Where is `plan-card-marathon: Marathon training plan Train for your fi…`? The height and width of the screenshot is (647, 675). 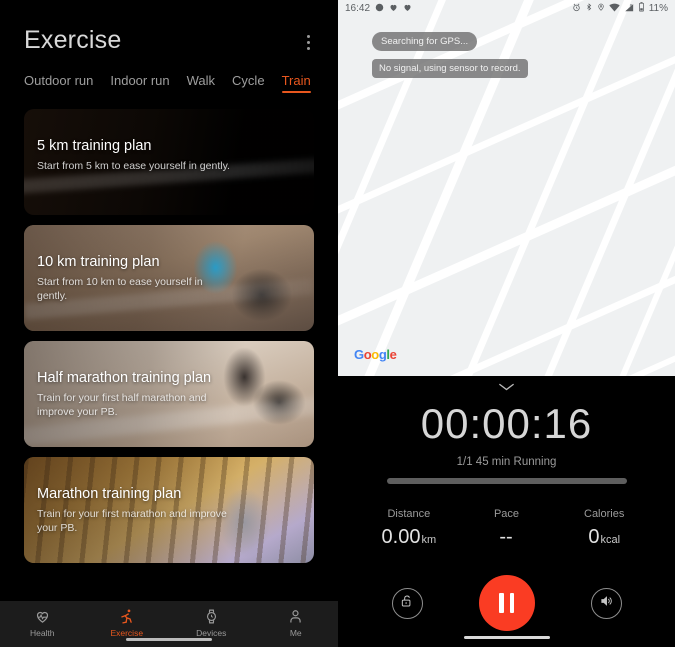 plan-card-marathon: Marathon training plan Train for your fi… is located at coordinates (169, 510).